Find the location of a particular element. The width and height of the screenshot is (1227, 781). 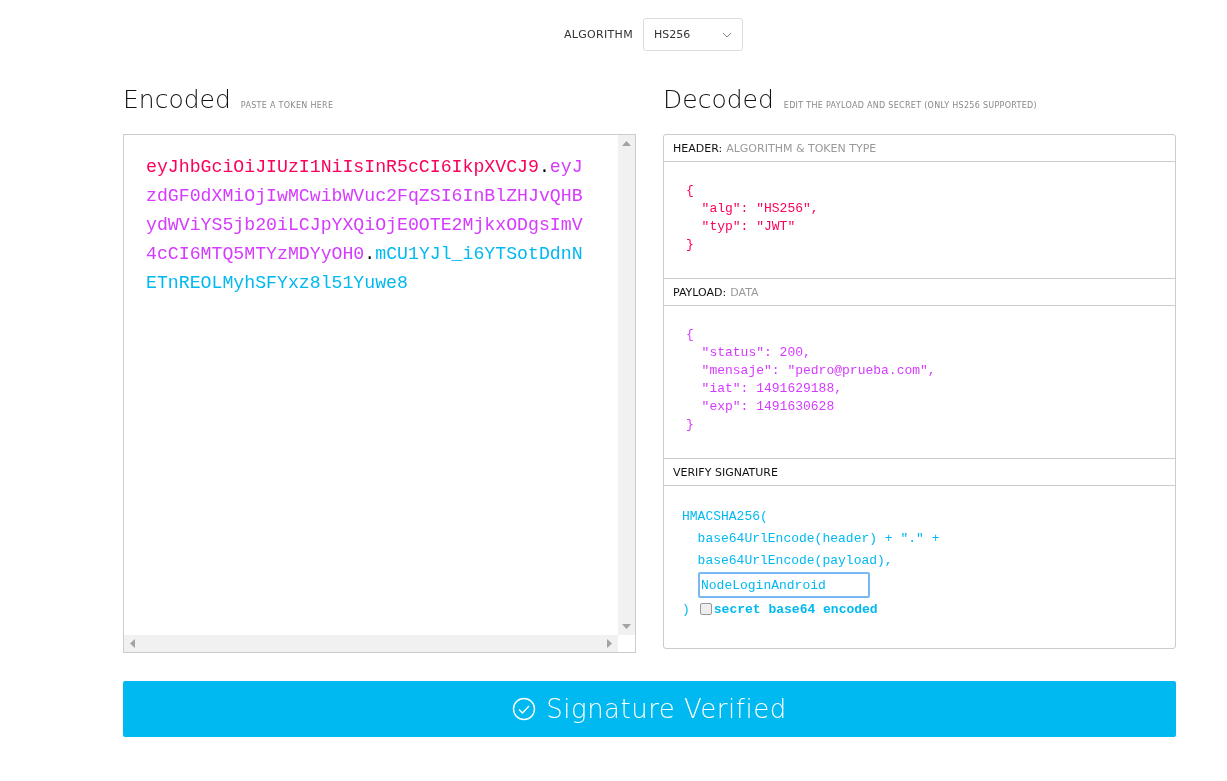

encoded-heading: Encoded is located at coordinates (177, 99).